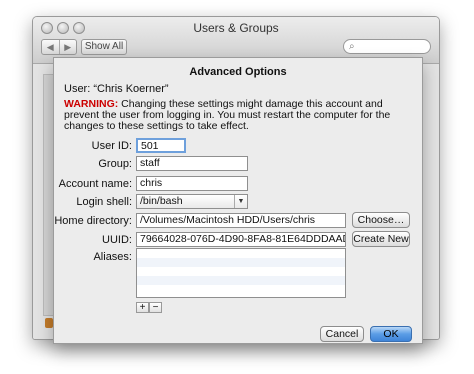 Image resolution: width=474 pixels, height=374 pixels. What do you see at coordinates (238, 72) in the screenshot?
I see `sheet-title: Advanced Options` at bounding box center [238, 72].